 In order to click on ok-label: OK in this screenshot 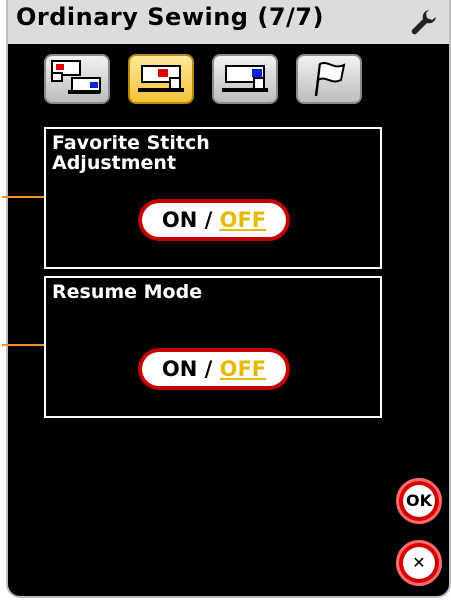, I will do `click(419, 501)`.